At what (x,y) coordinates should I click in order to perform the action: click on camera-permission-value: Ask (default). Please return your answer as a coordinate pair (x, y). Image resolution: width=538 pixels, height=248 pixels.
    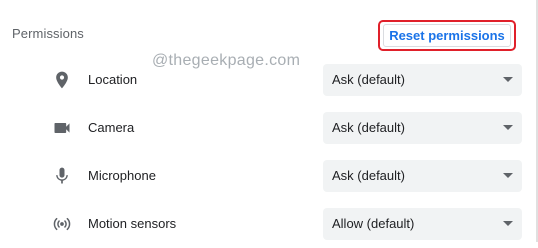
    Looking at the image, I should click on (368, 127).